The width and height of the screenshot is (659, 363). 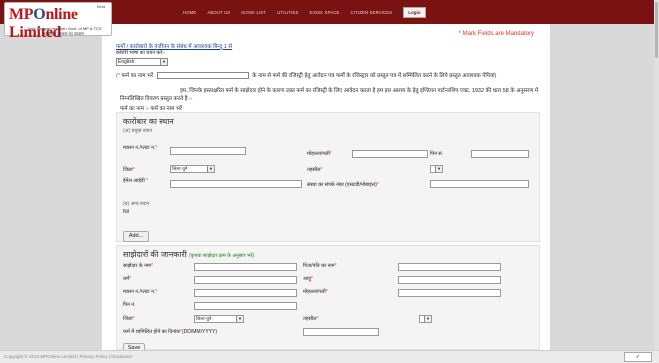 What do you see at coordinates (341, 332) in the screenshot?
I see `join-date-input` at bounding box center [341, 332].